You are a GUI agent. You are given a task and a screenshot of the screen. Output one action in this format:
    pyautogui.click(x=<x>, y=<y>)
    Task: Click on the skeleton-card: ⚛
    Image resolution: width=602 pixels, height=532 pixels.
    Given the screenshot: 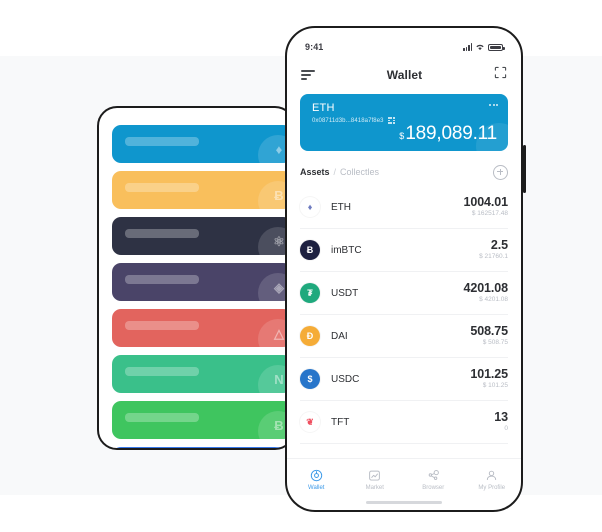 What is the action you would take?
    pyautogui.click(x=202, y=236)
    